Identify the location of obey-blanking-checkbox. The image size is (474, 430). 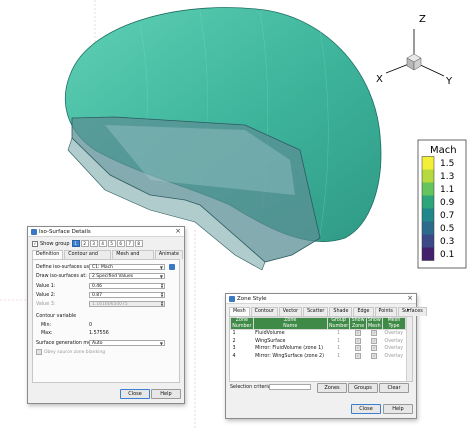
(39, 352).